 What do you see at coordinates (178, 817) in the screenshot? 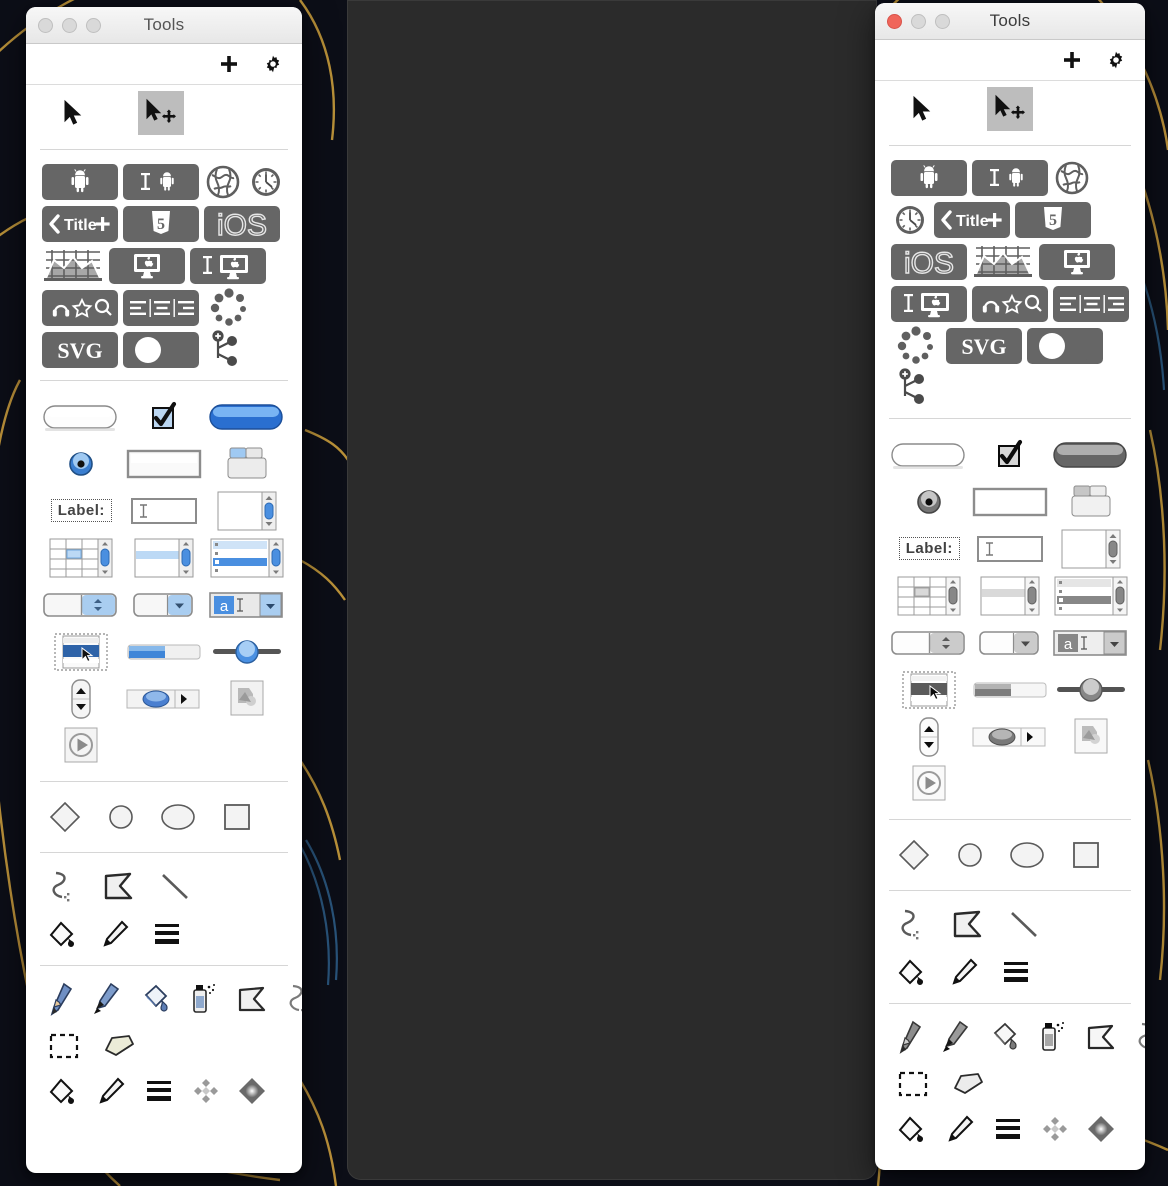
I see `ellipse-shape-tool` at bounding box center [178, 817].